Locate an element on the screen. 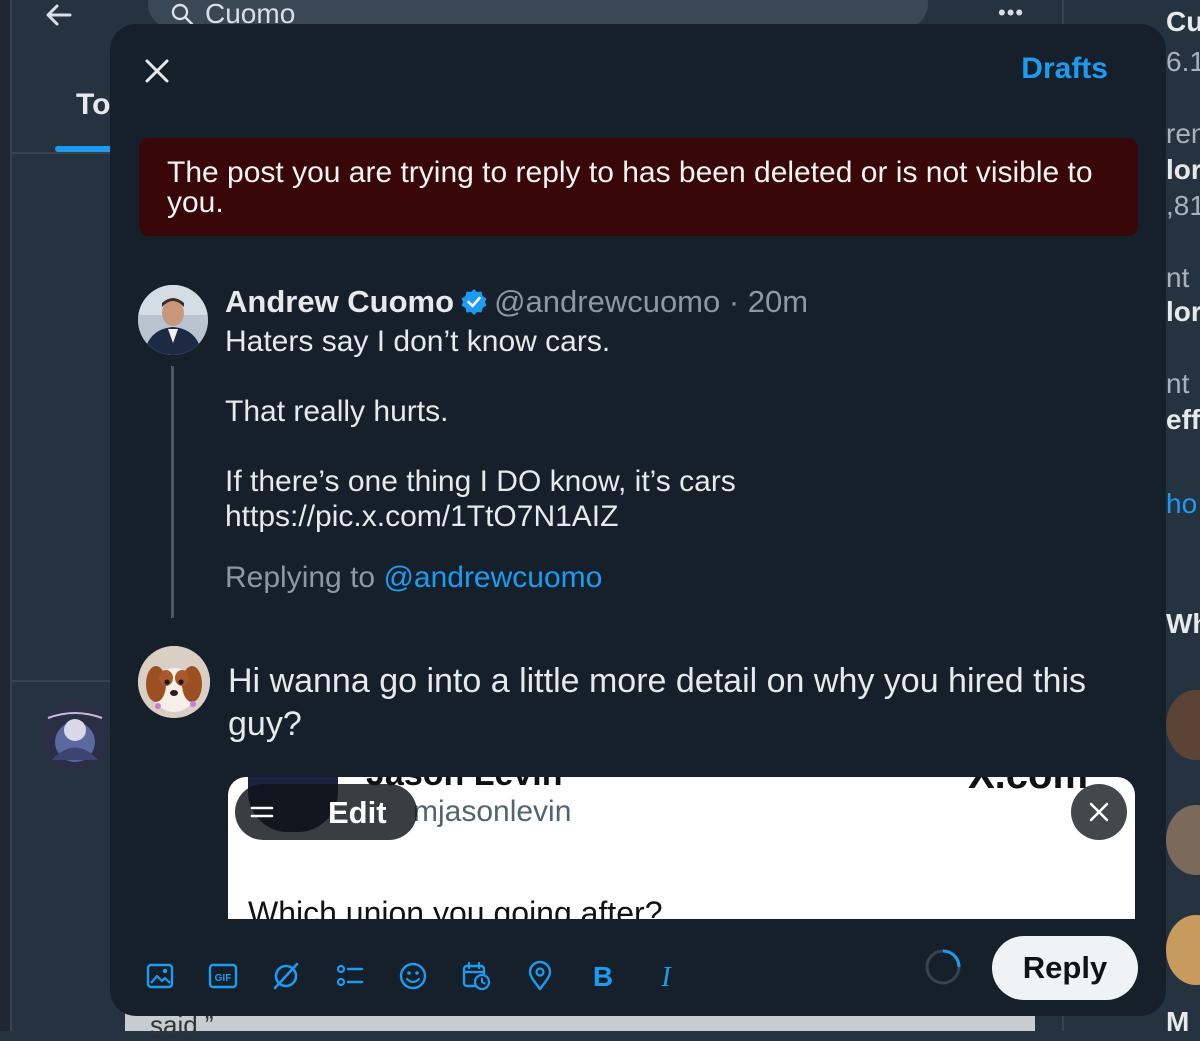  sidebar-fragment: ho is located at coordinates (1182, 503).